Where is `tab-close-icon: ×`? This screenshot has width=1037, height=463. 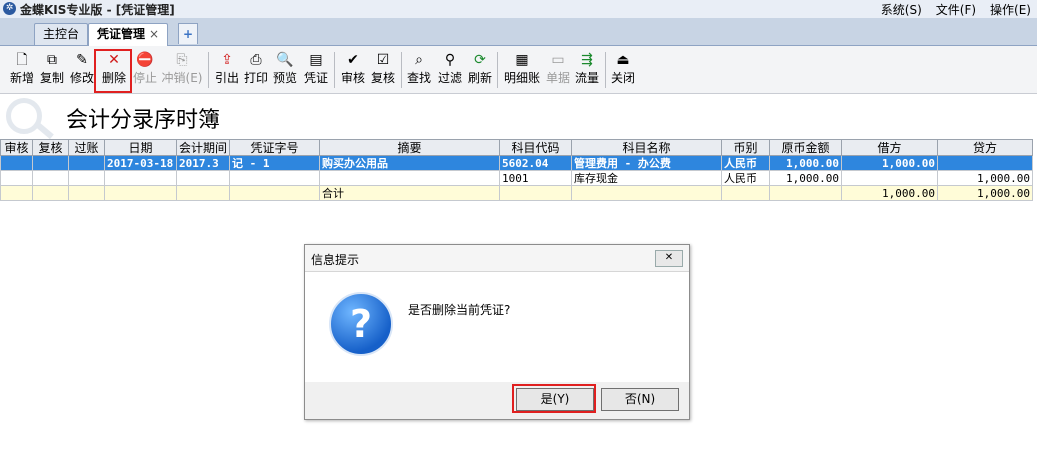 tab-close-icon: × is located at coordinates (154, 34).